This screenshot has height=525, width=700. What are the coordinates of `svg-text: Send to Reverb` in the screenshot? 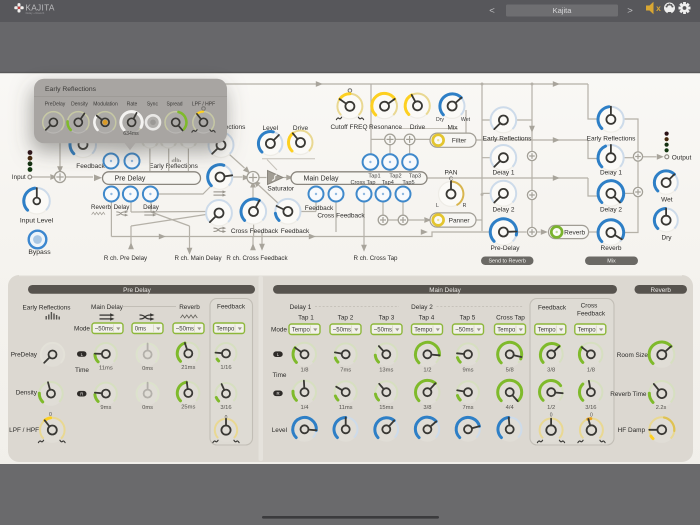 It's located at (506, 262).